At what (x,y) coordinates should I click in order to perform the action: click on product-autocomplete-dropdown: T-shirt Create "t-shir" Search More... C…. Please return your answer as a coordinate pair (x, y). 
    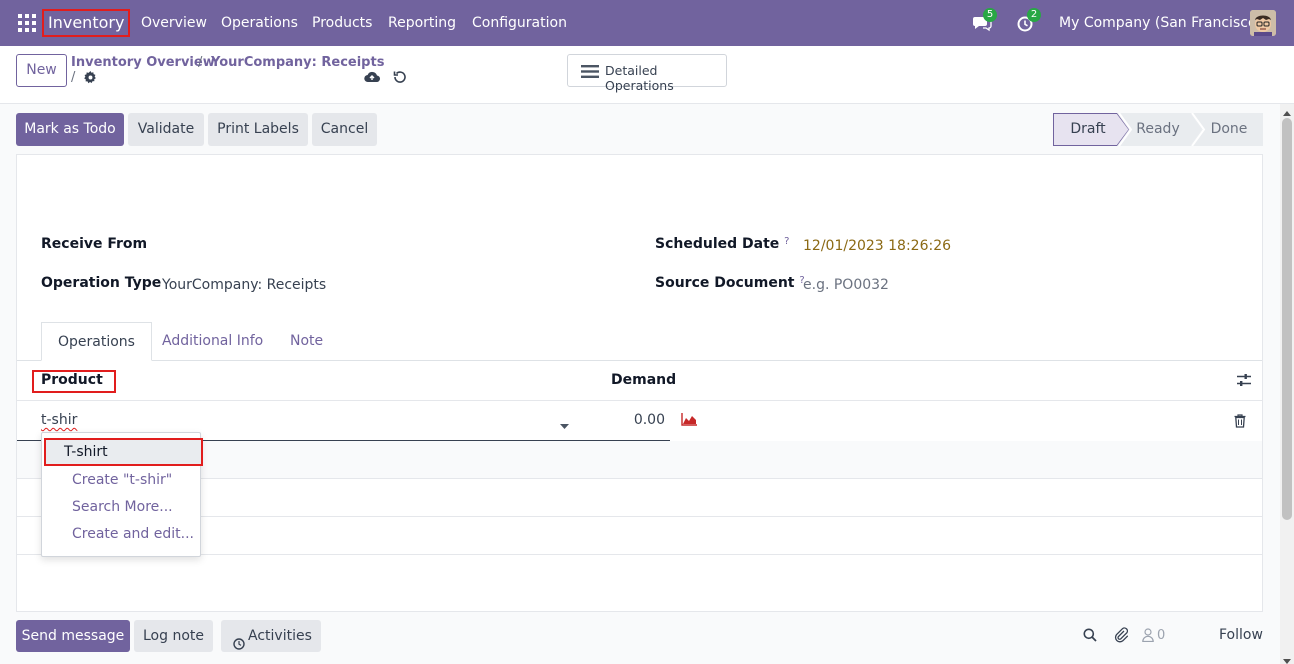
    Looking at the image, I should click on (122, 494).